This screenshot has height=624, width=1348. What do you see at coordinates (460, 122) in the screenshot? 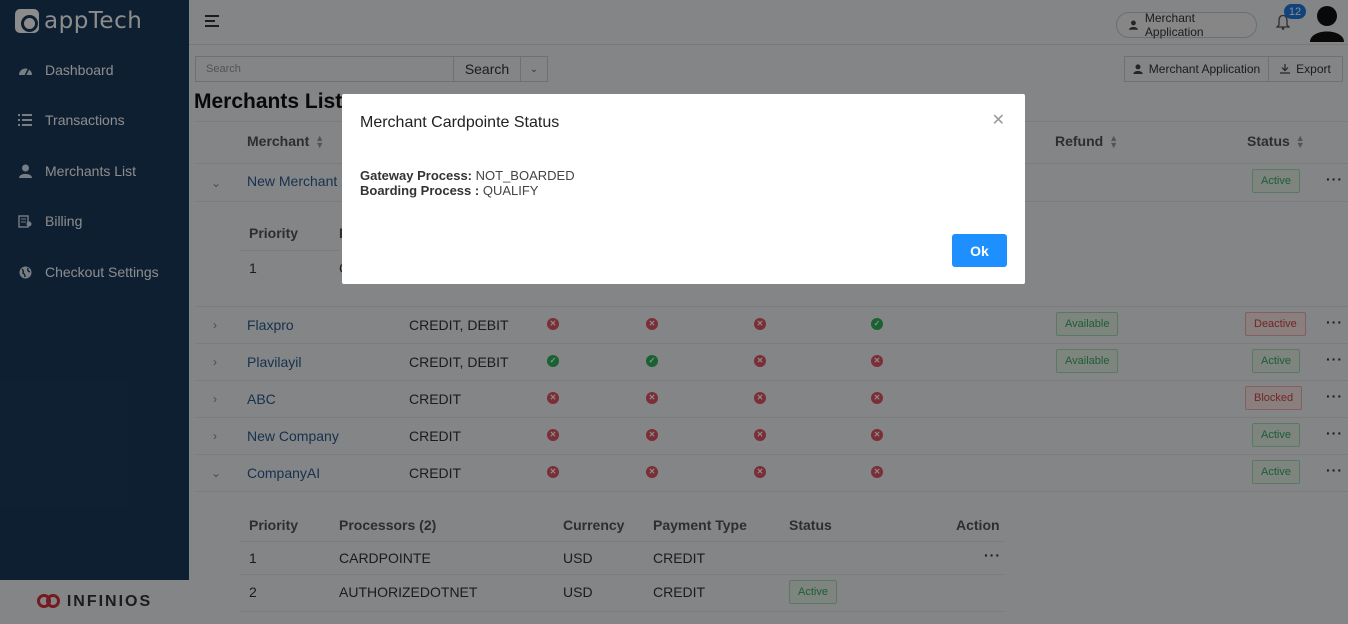
I see `modal-title: Merchant Cardpointe Status` at bounding box center [460, 122].